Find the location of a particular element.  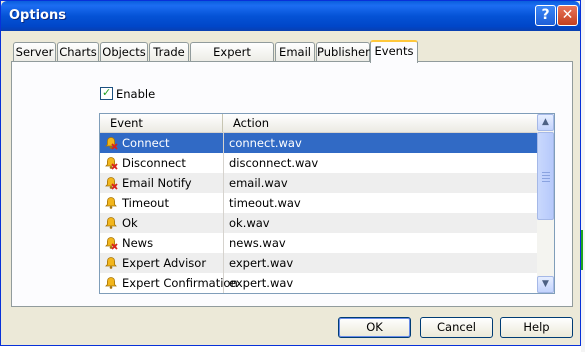

event-name: Ok is located at coordinates (130, 223).